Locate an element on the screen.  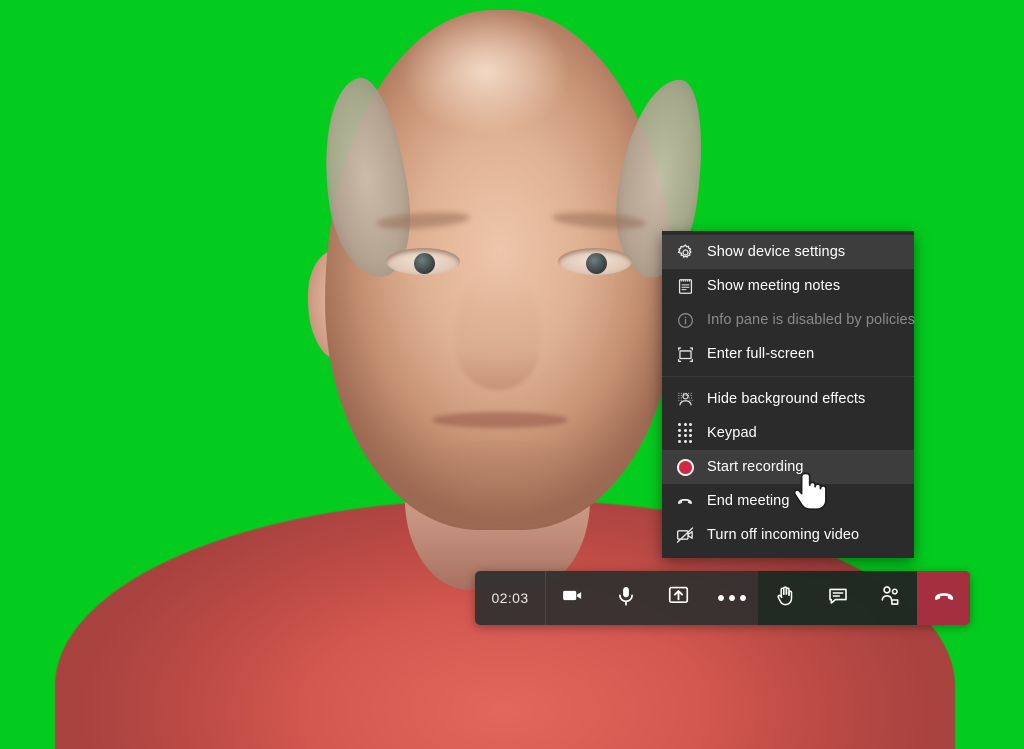
menu-item-enter-full-screen: Enter full-screen is located at coordinates (788, 354).